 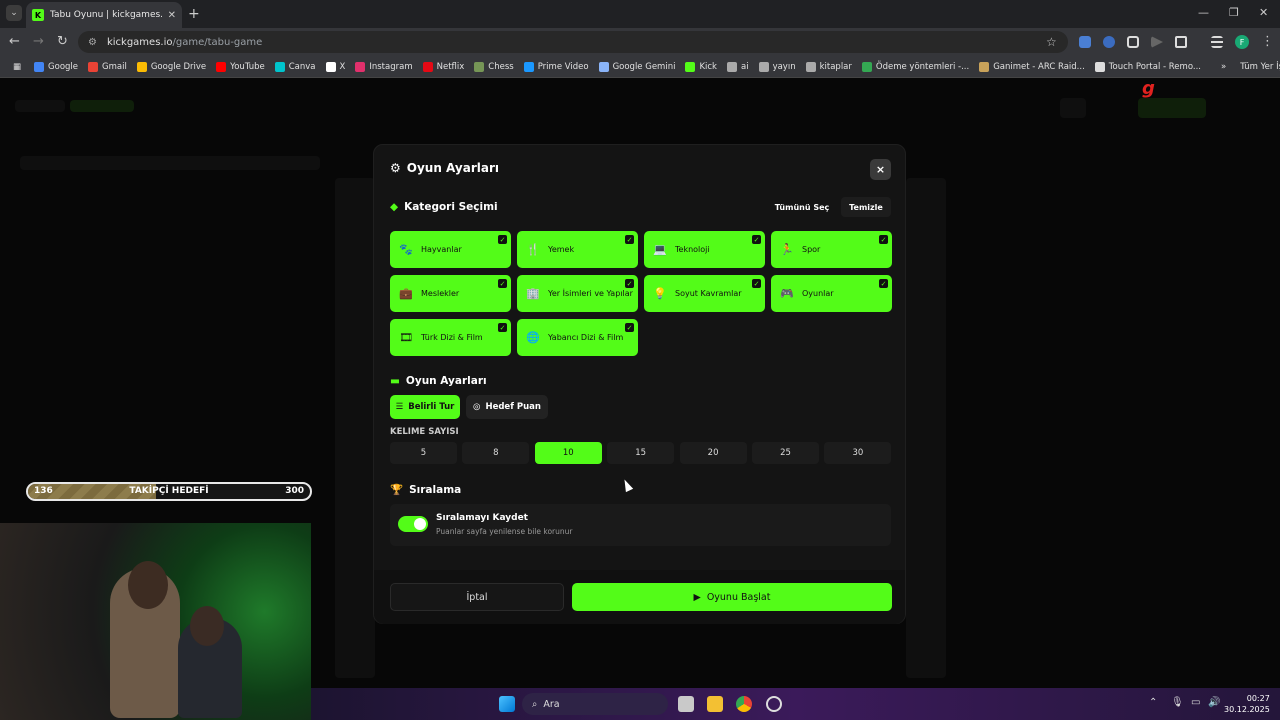 I want to click on modal-title: Oyun Ayarları, so click(x=452, y=168).